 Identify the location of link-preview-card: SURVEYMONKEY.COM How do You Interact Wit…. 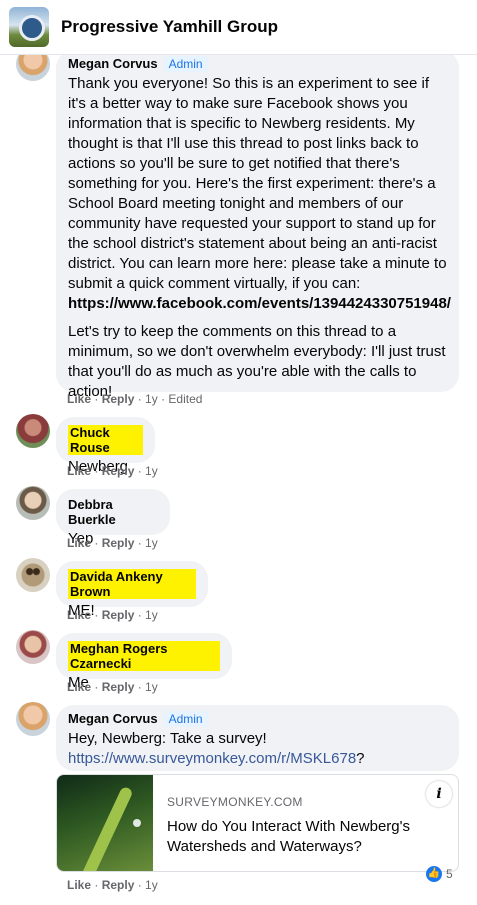
(257, 823).